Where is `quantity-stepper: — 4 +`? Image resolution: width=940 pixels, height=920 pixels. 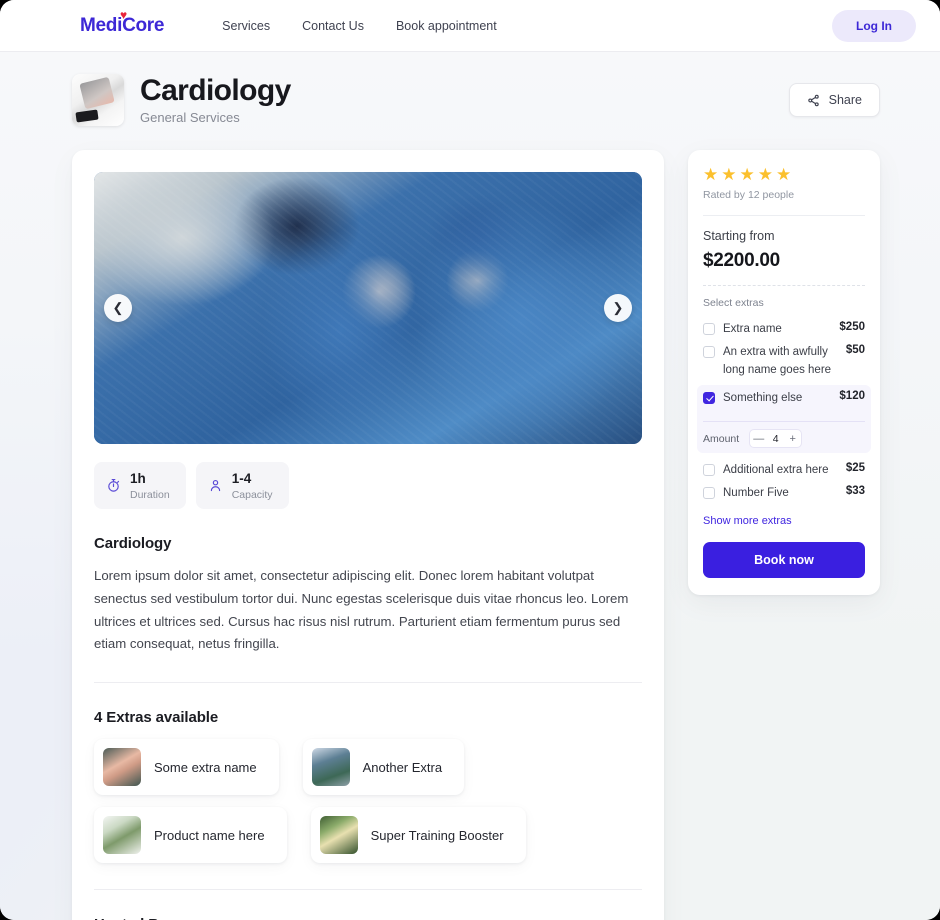 quantity-stepper: — 4 + is located at coordinates (776, 438).